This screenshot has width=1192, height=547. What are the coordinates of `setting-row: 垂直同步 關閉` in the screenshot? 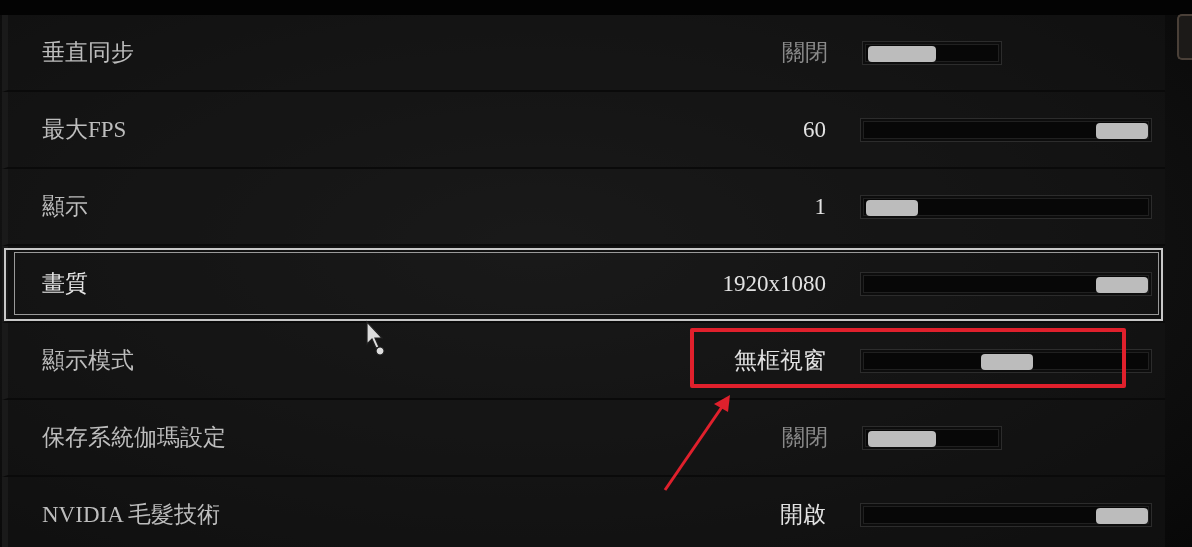 It's located at (583, 53).